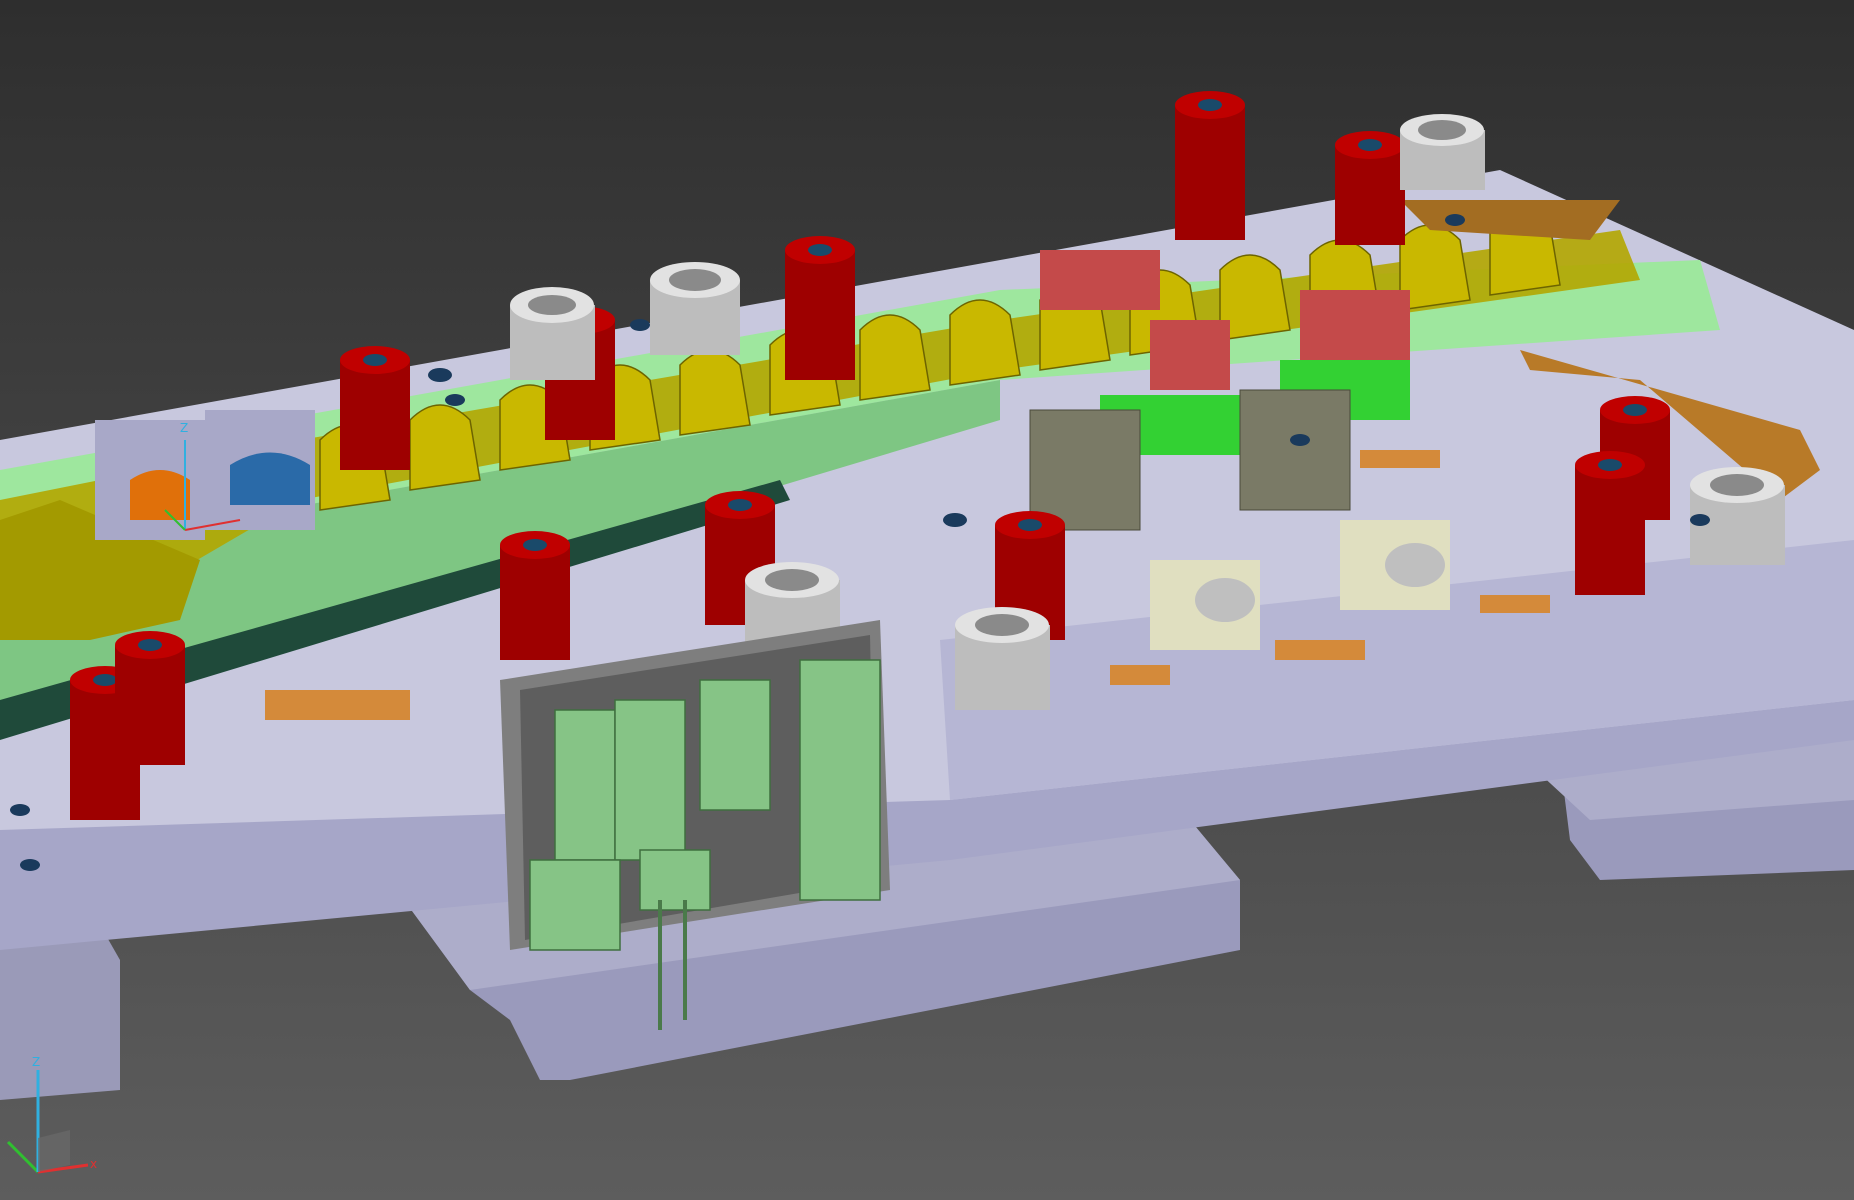  Describe the element at coordinates (184, 428) in the screenshot. I see `local-z-label: Z` at that location.